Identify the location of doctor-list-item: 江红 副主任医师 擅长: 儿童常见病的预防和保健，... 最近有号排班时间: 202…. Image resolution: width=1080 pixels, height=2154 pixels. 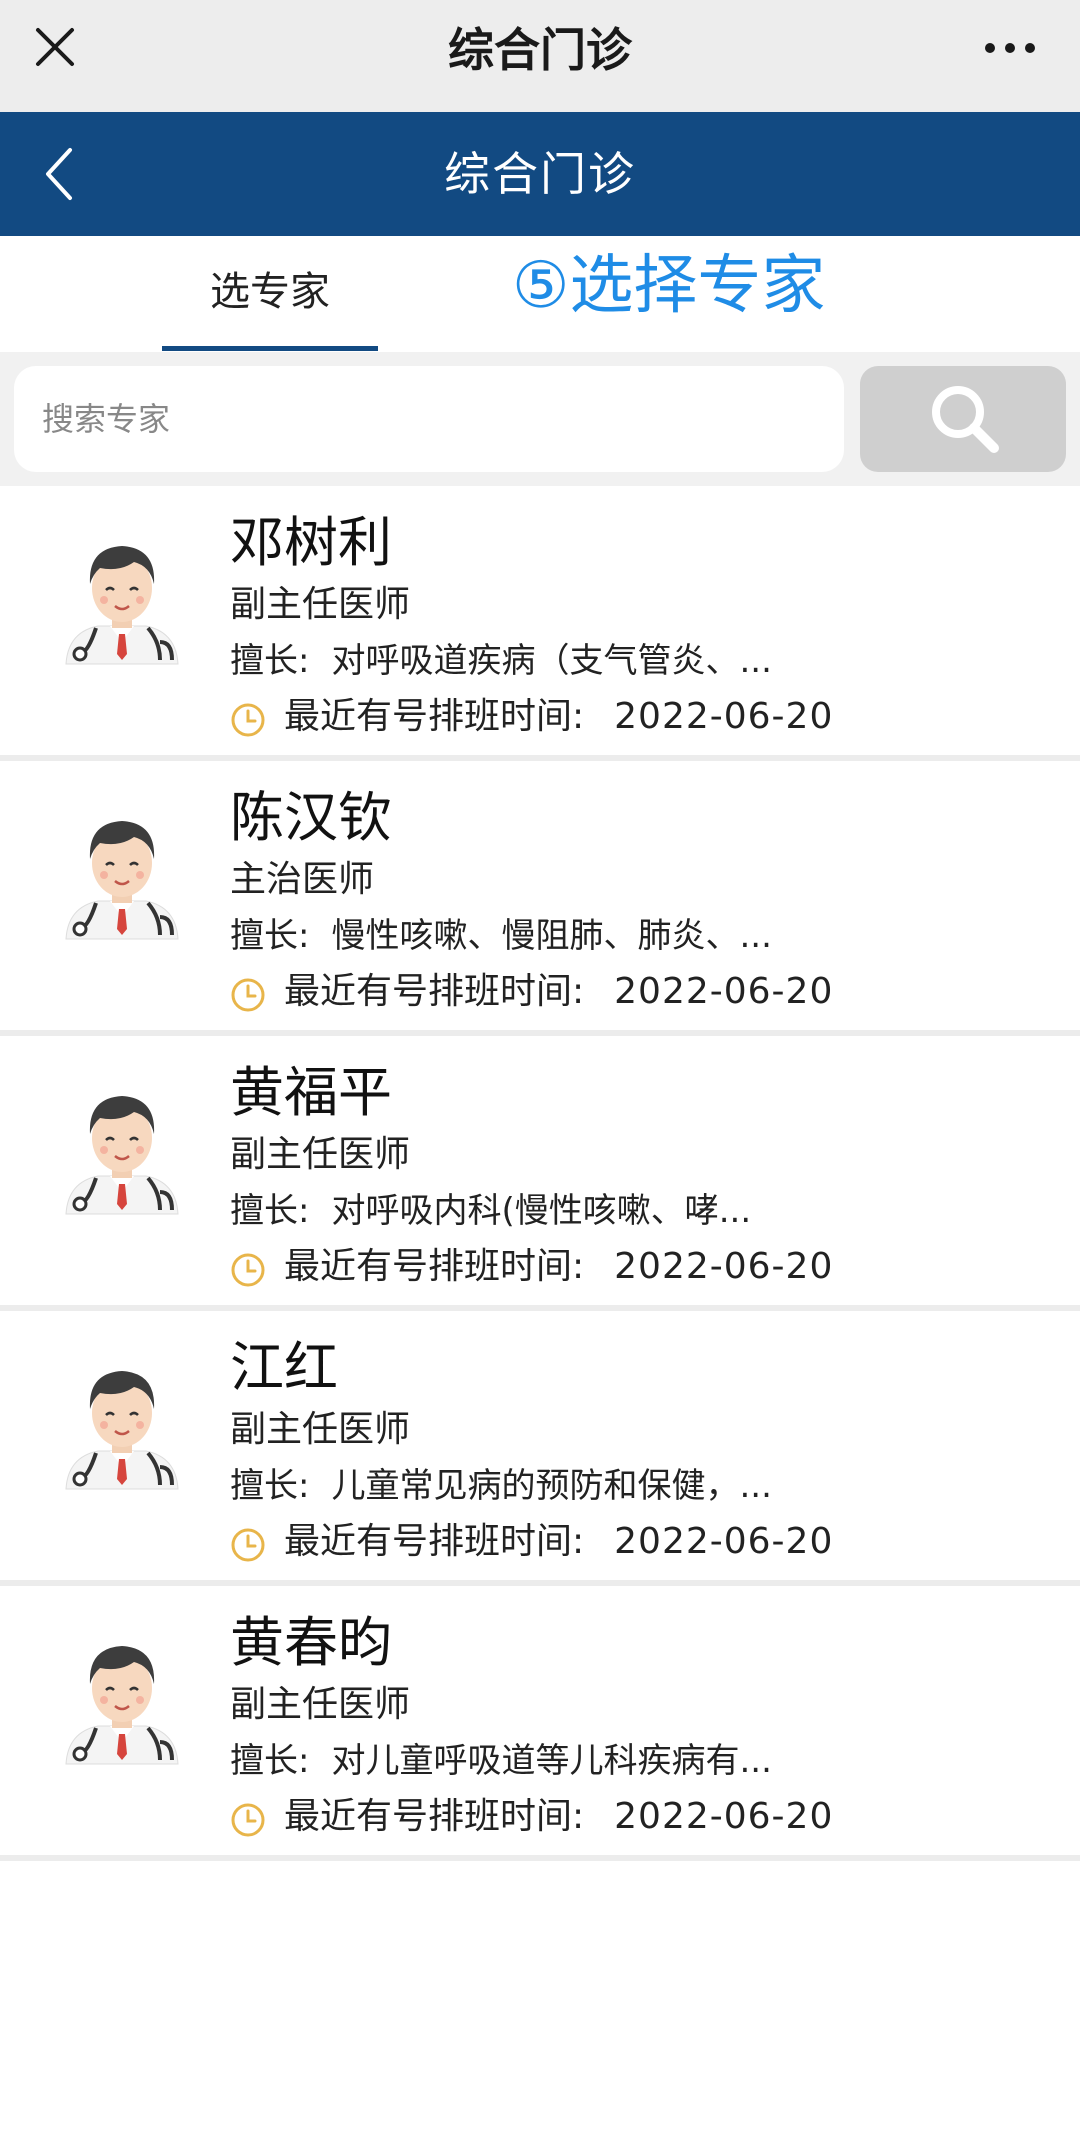
(540, 1448).